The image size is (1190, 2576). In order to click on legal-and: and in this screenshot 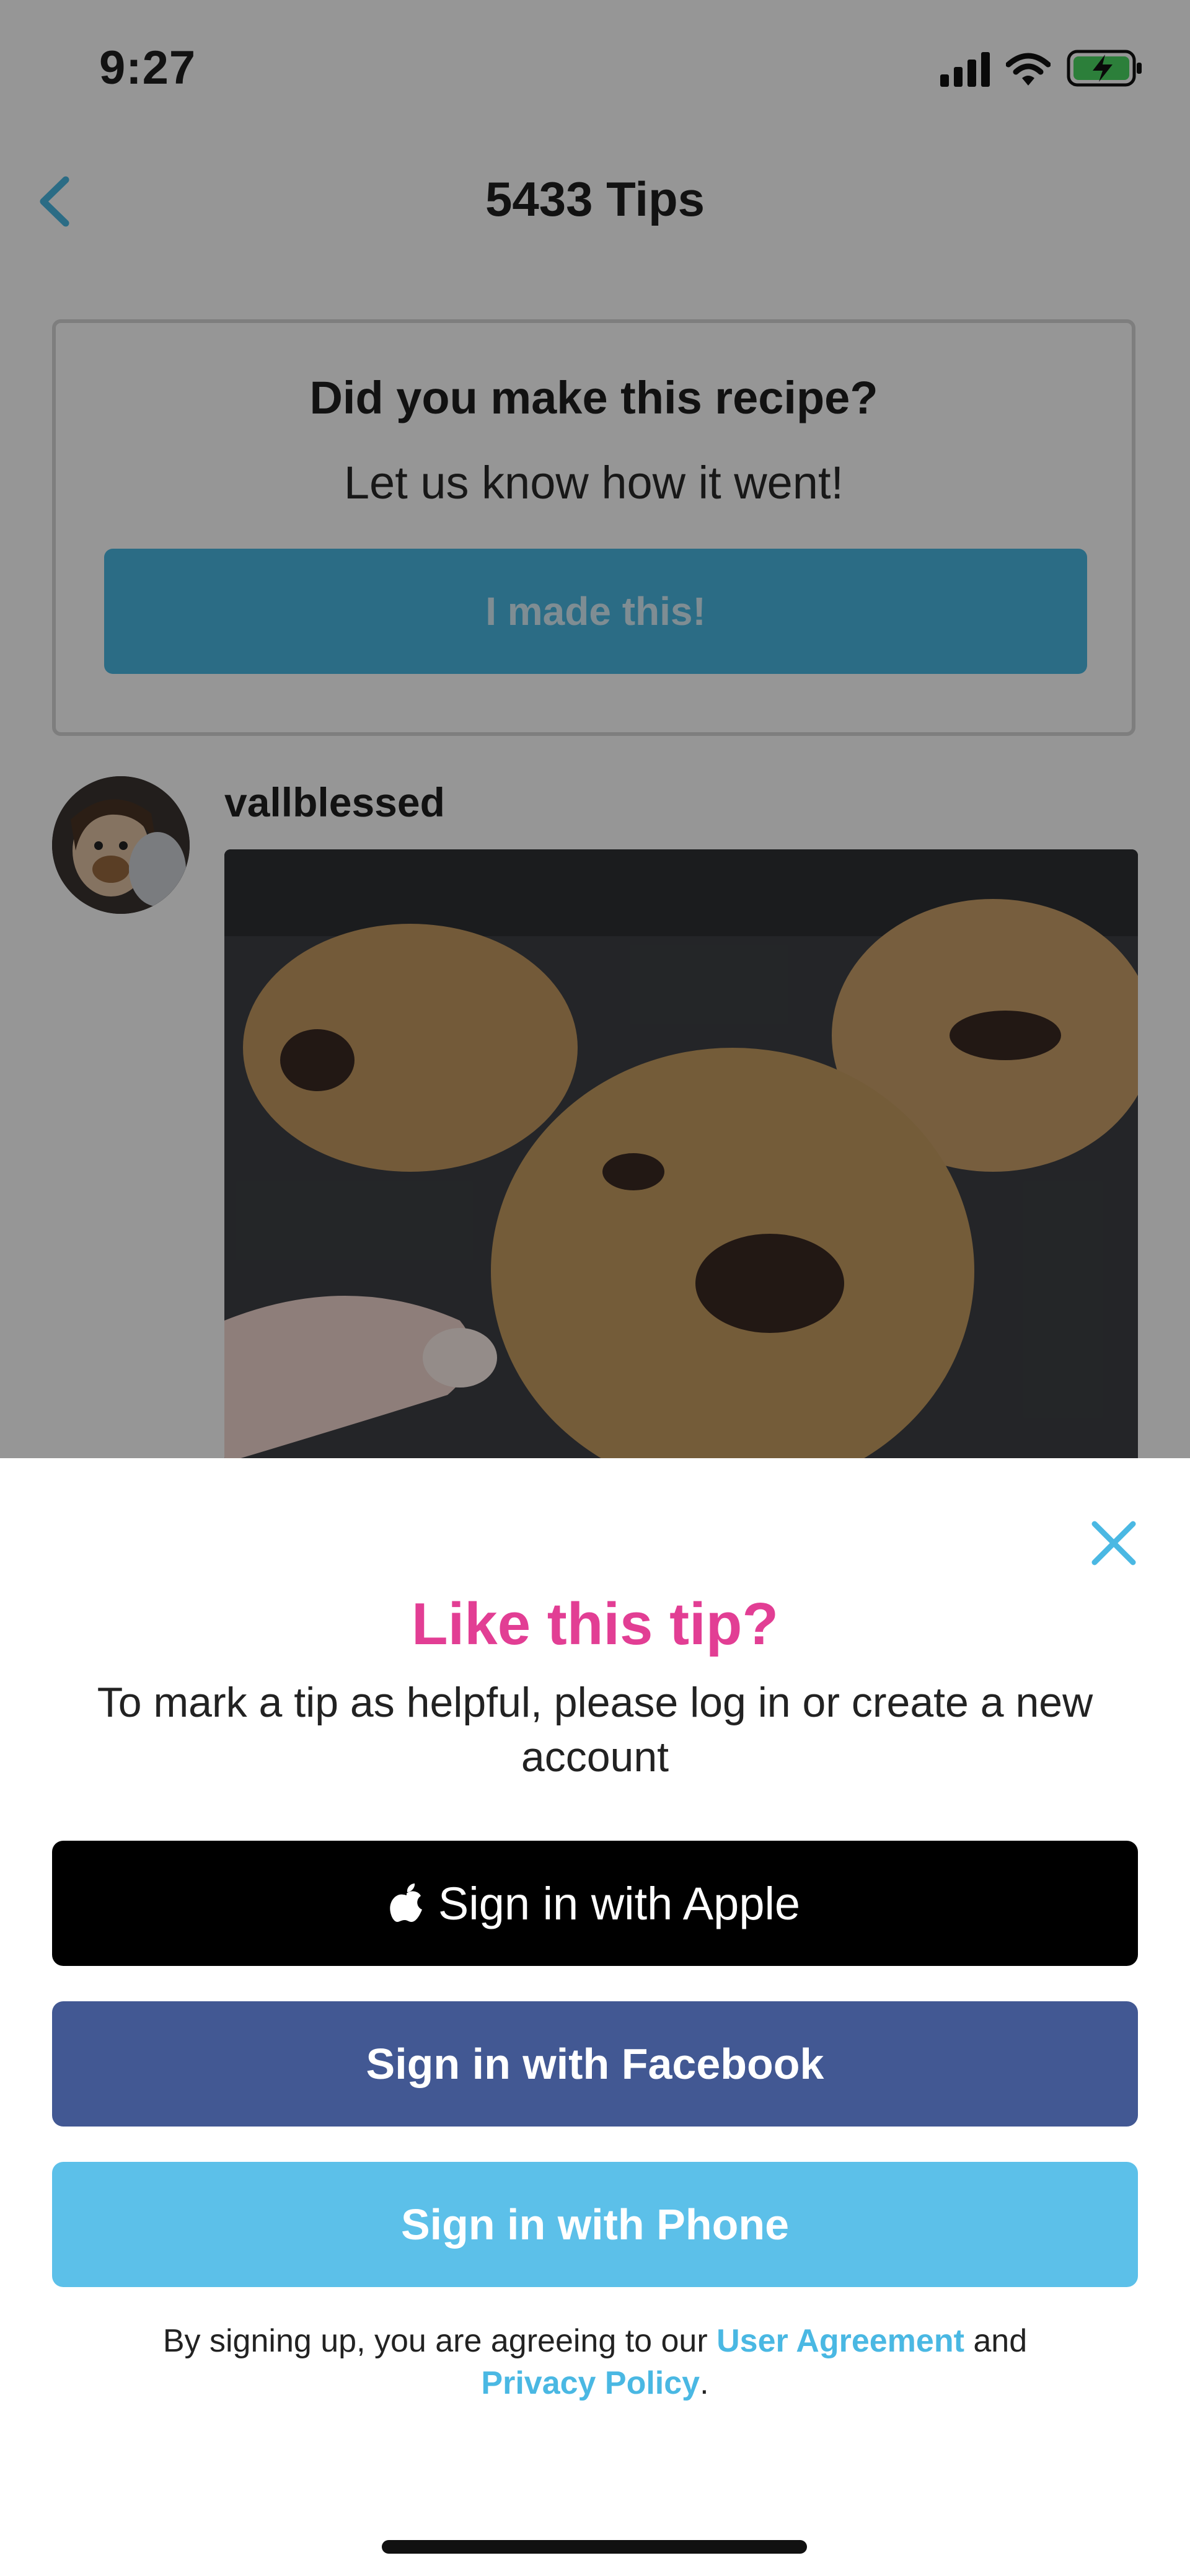, I will do `click(1000, 2341)`.